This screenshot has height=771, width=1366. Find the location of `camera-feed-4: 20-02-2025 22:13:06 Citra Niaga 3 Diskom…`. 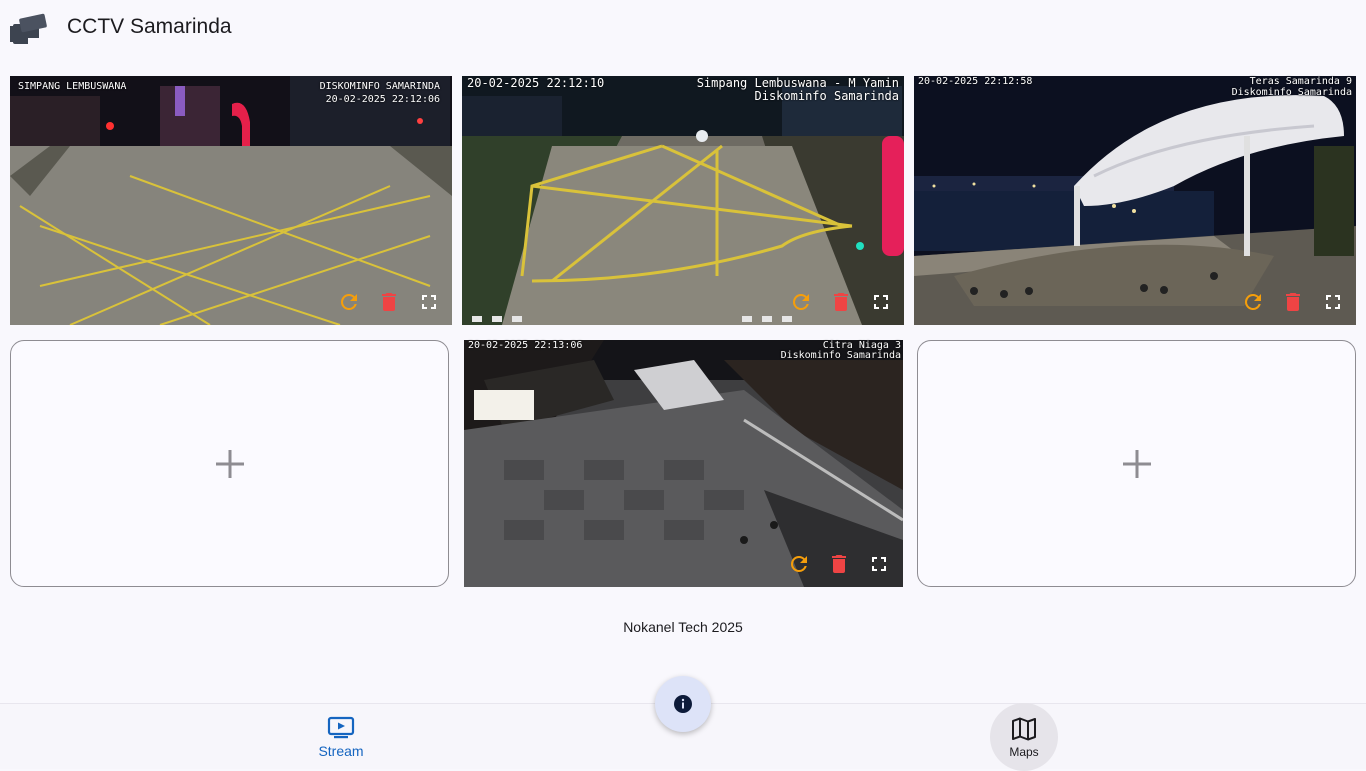

camera-feed-4: 20-02-2025 22:13:06 Citra Niaga 3 Diskom… is located at coordinates (683, 463).